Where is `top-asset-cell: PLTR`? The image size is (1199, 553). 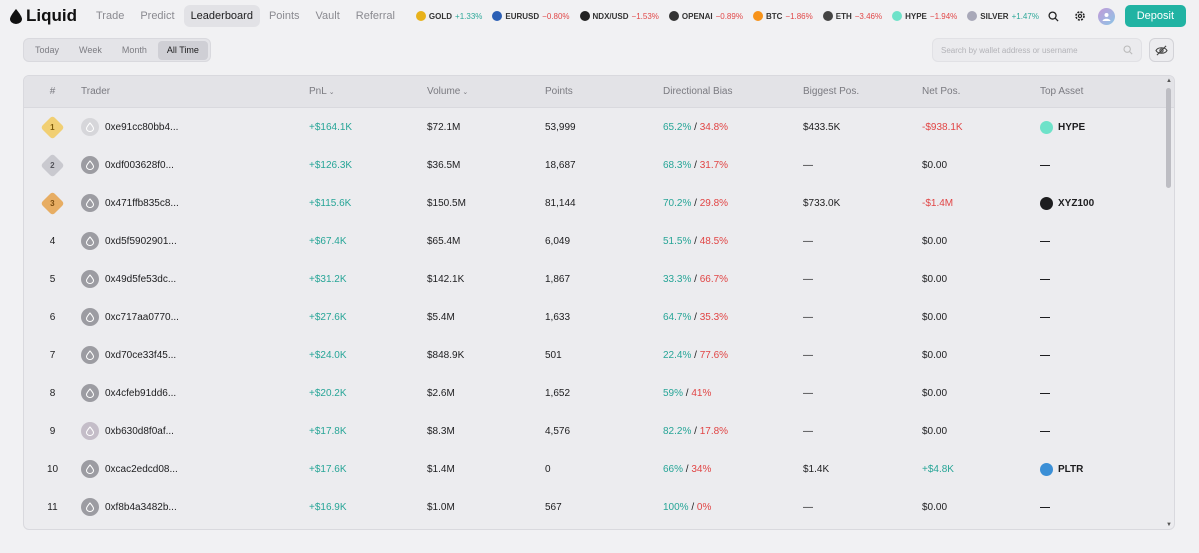
top-asset-cell: PLTR is located at coordinates (1095, 469).